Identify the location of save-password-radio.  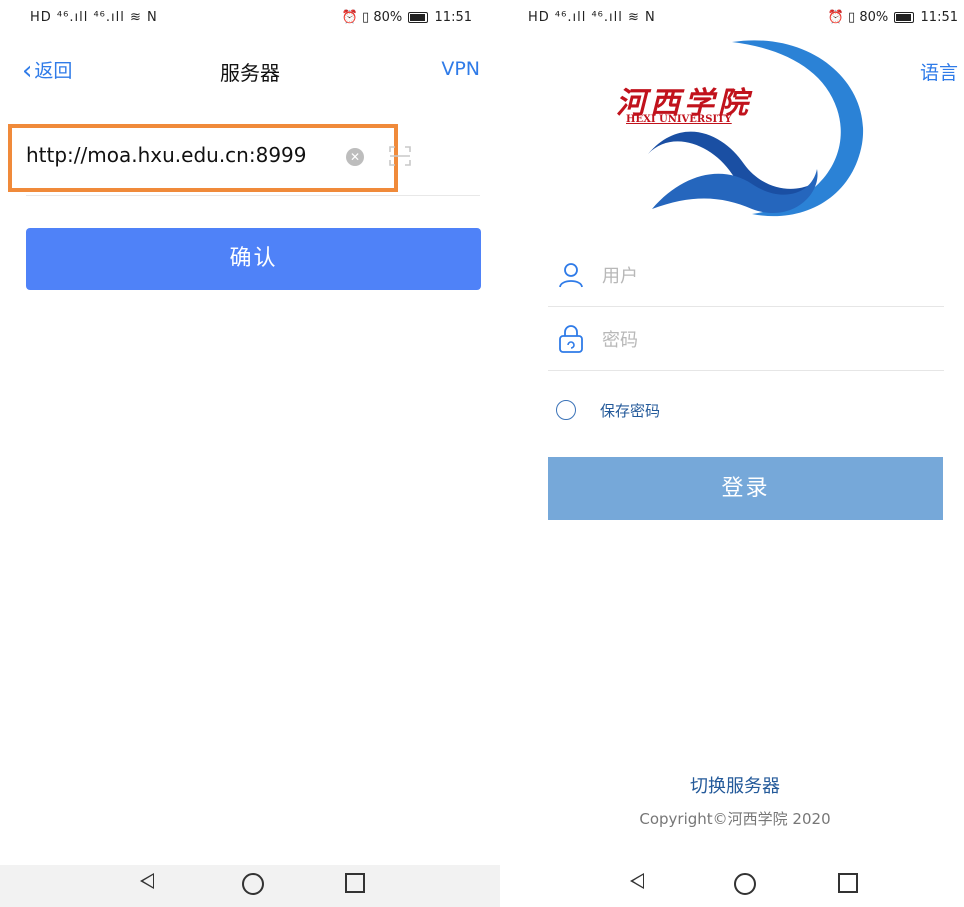
(566, 410).